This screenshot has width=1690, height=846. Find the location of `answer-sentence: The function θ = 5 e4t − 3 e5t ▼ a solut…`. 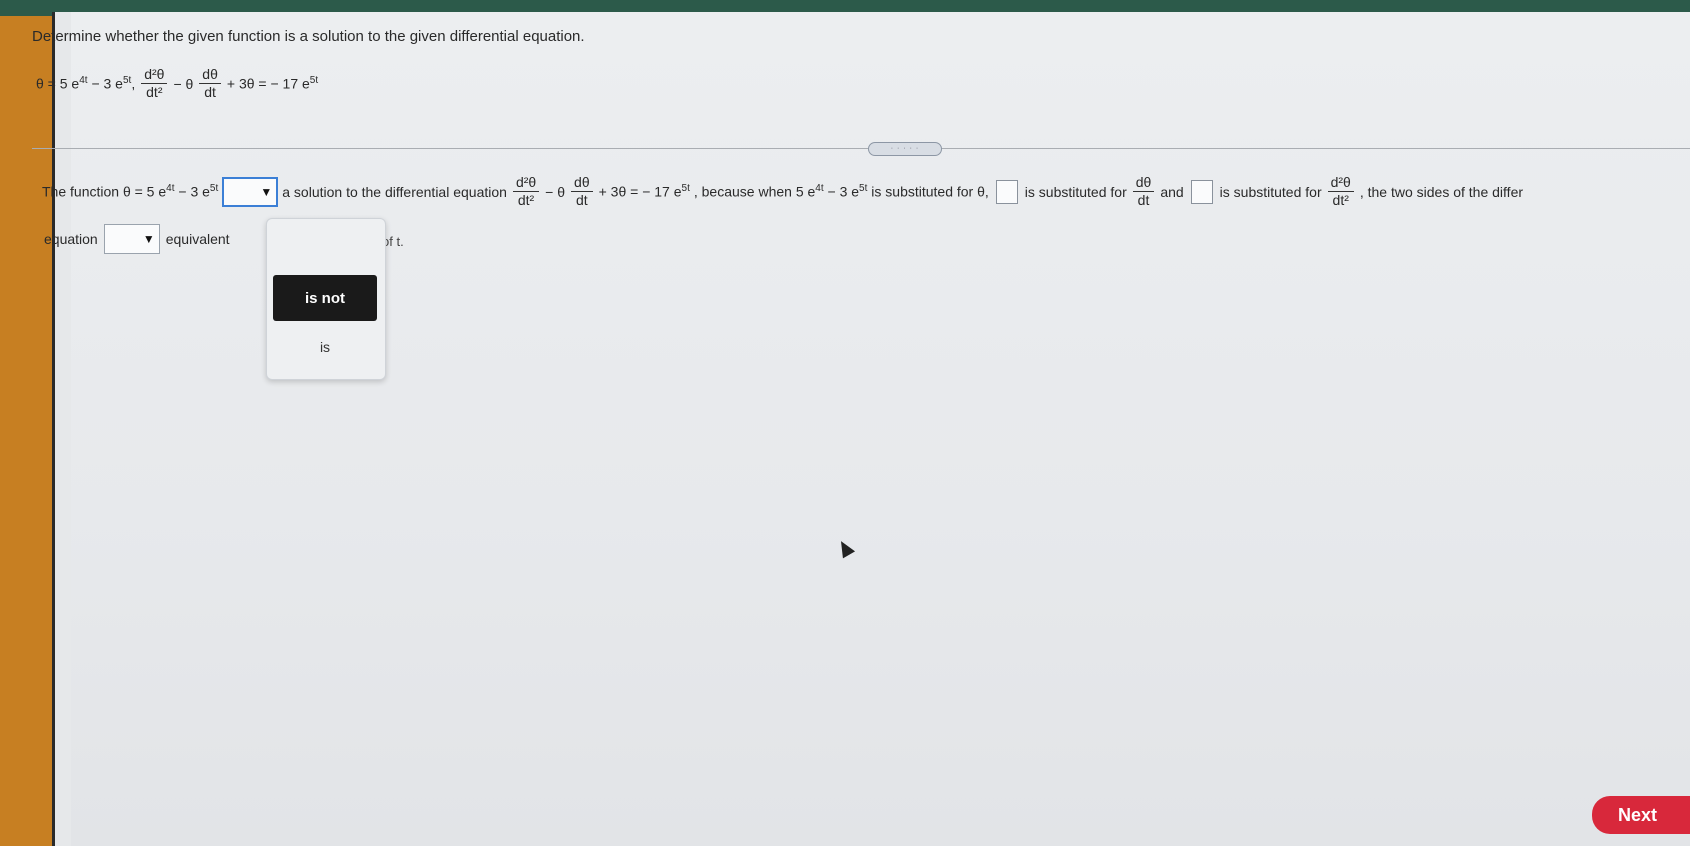

answer-sentence: The function θ = 5 e4t − 3 e5t ▼ a solut… is located at coordinates (783, 191).